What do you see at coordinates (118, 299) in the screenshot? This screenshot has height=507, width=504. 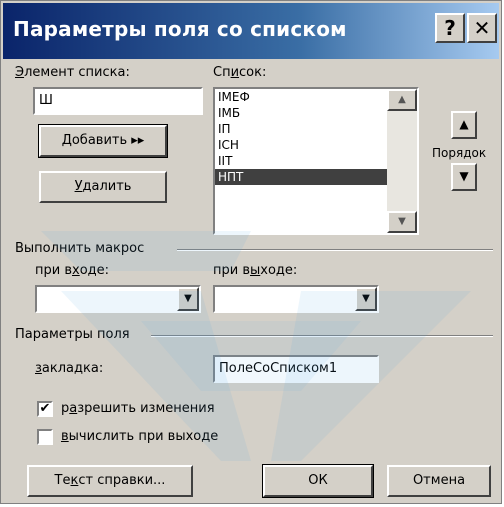 I see `on-enter-macro-select: ▼` at bounding box center [118, 299].